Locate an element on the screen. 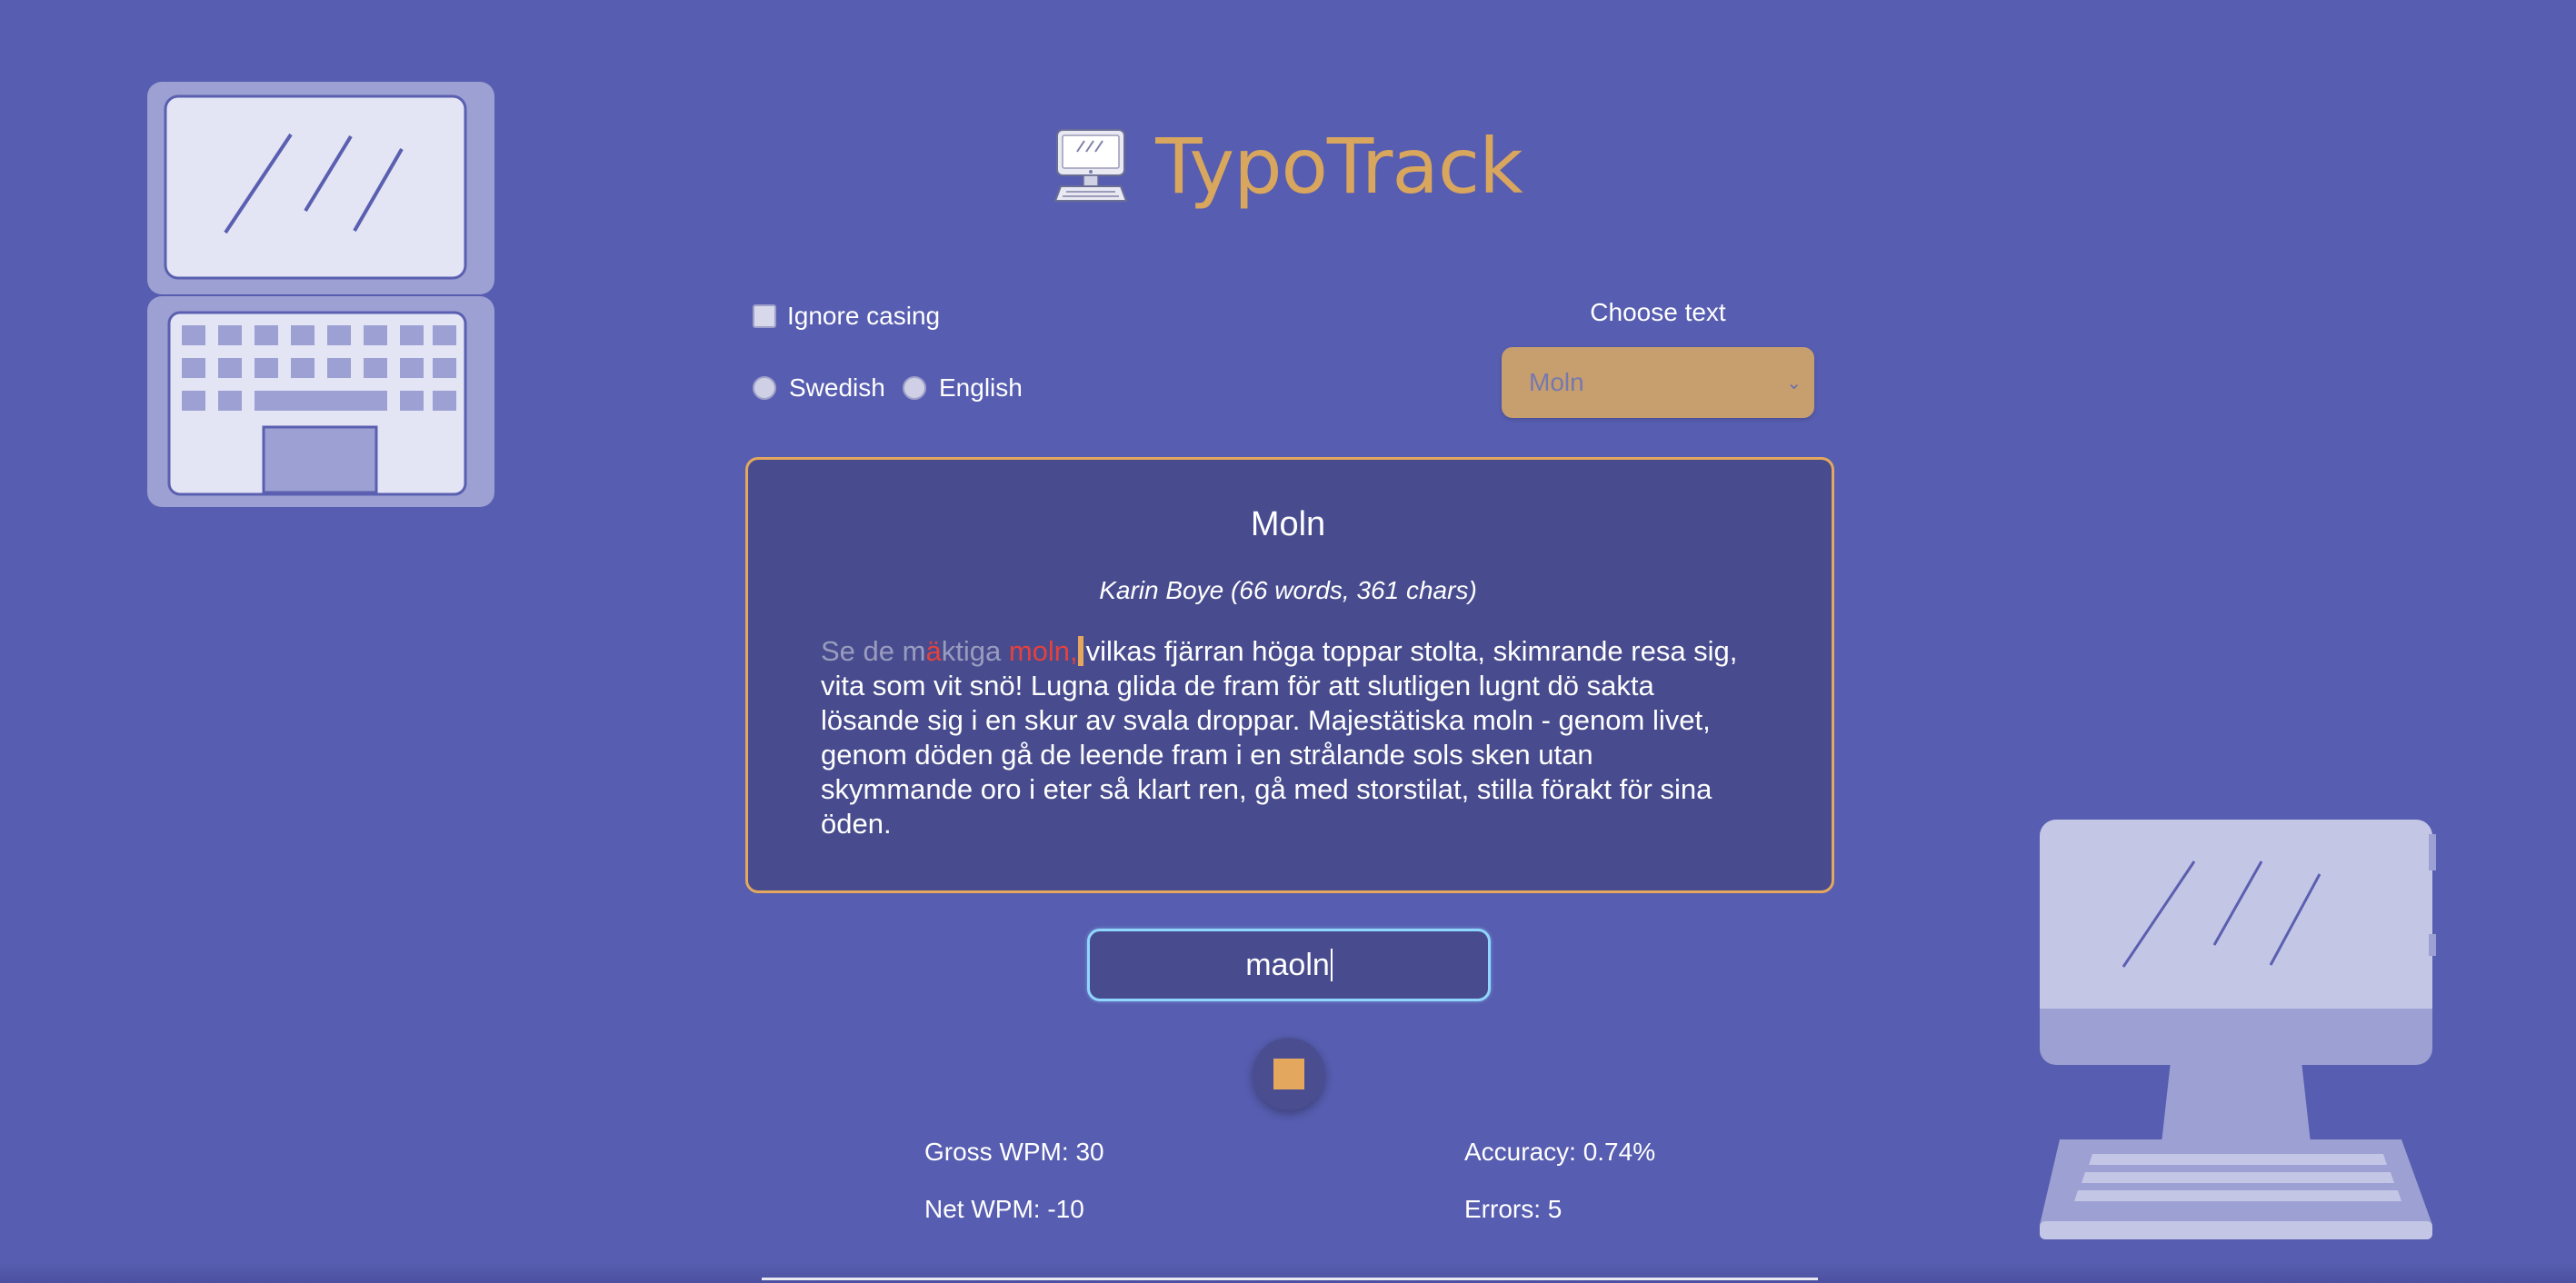  errors: Errors: 5 is located at coordinates (1513, 1209).